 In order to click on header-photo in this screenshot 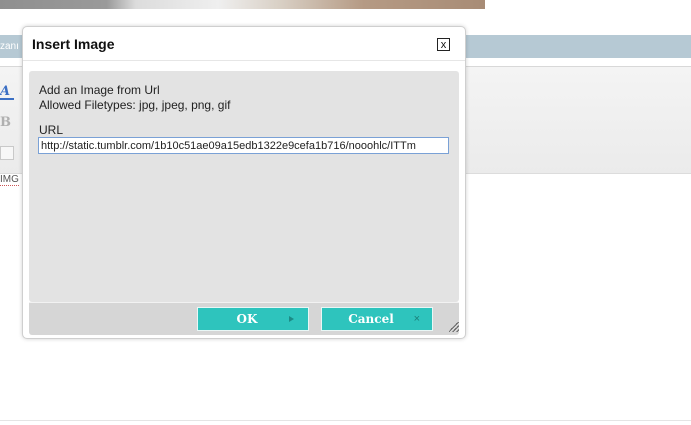, I will do `click(242, 4)`.